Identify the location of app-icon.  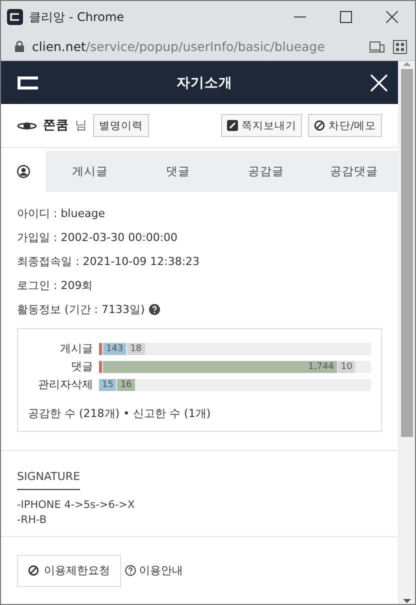
(15, 17).